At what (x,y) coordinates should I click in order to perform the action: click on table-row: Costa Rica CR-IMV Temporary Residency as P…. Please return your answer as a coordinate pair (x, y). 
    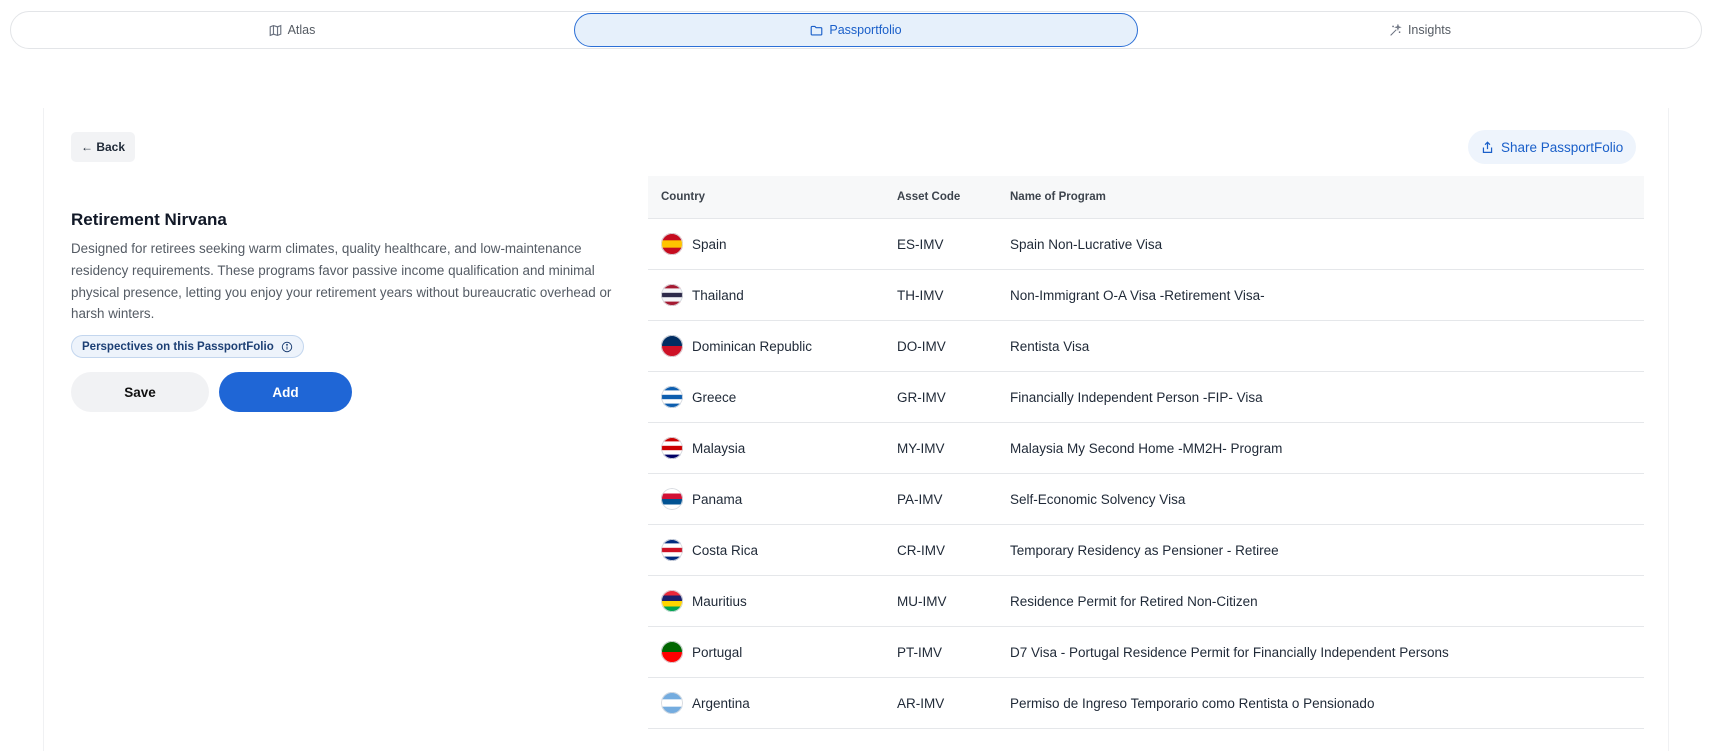
    Looking at the image, I should click on (1146, 550).